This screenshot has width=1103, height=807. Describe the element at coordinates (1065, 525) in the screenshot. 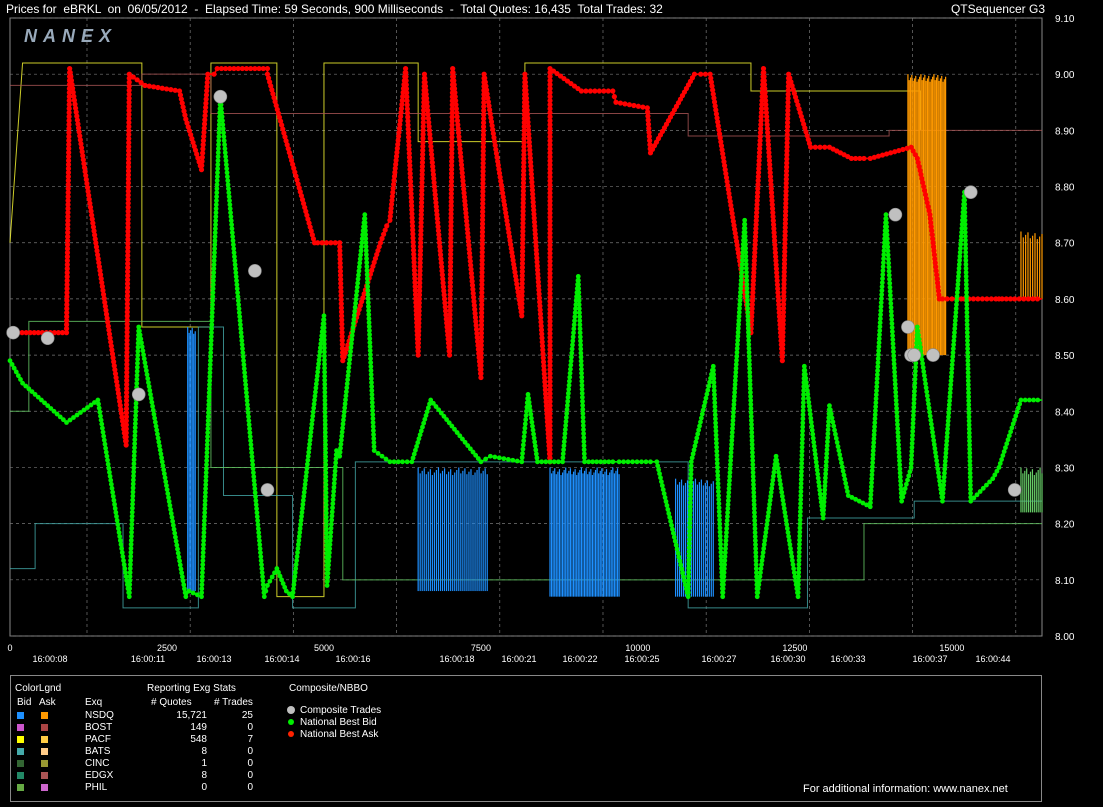

I see `y-tick-label: 8.20` at that location.